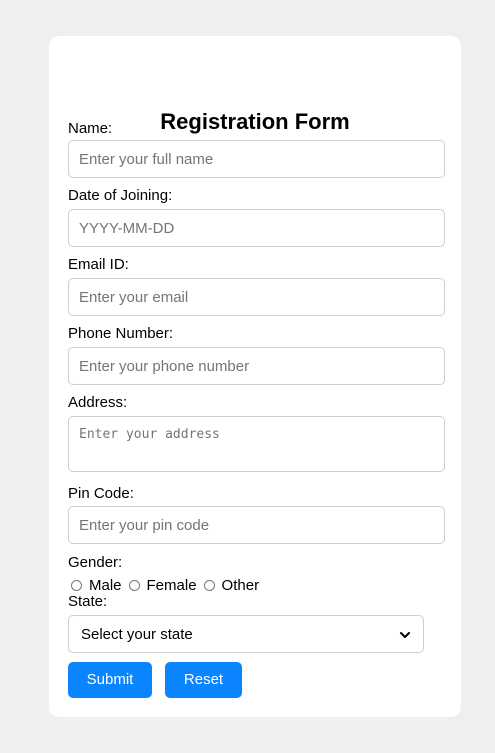 The image size is (495, 753). I want to click on gender-female-label: Female, so click(171, 585).